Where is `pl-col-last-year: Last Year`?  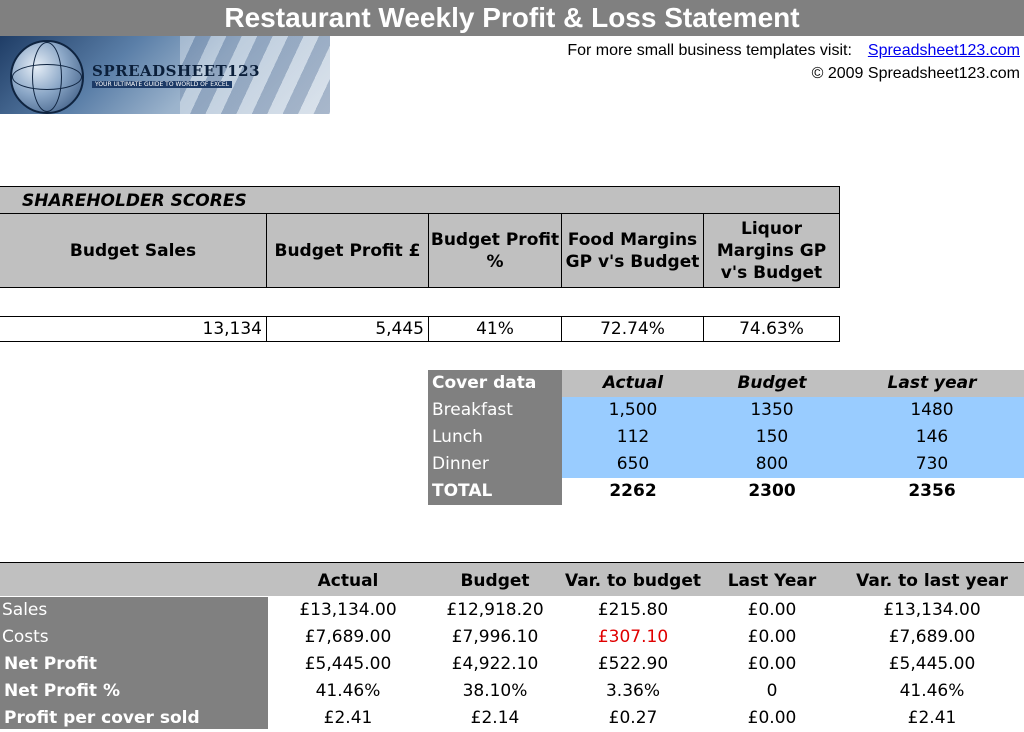 pl-col-last-year: Last Year is located at coordinates (772, 579).